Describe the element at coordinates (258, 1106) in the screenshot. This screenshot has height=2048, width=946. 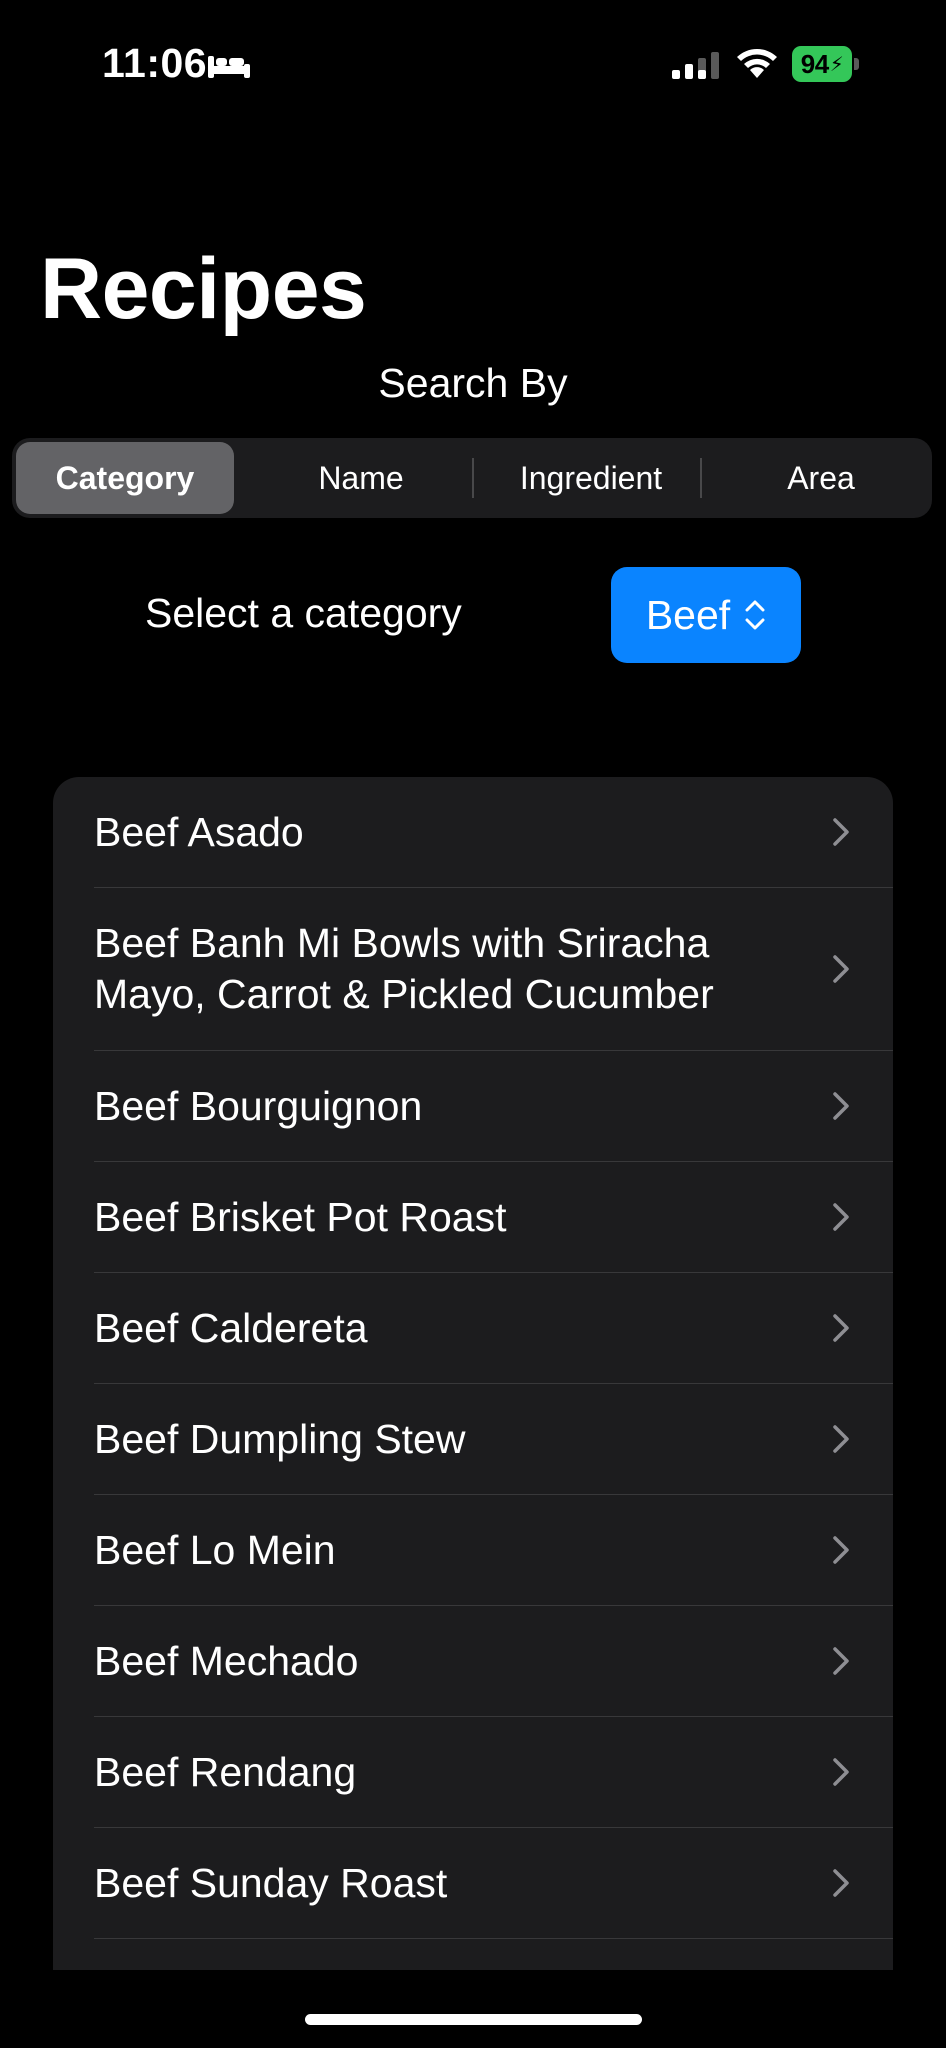
I see `recipe-name: Beef Bourguignon` at that location.